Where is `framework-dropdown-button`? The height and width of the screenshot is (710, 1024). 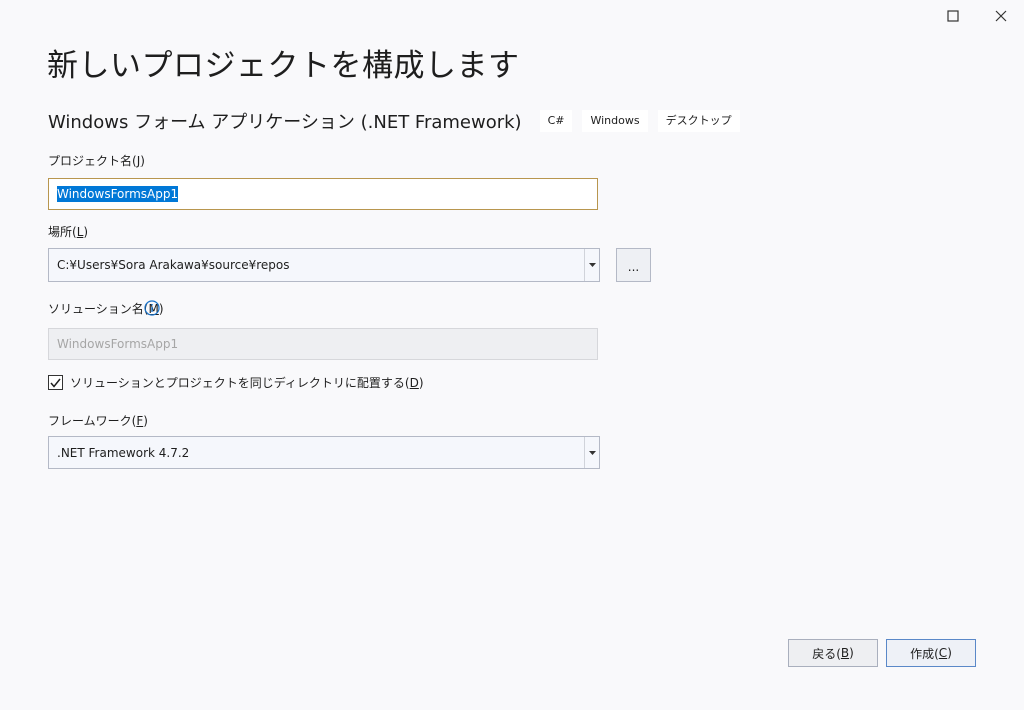
framework-dropdown-button is located at coordinates (591, 452).